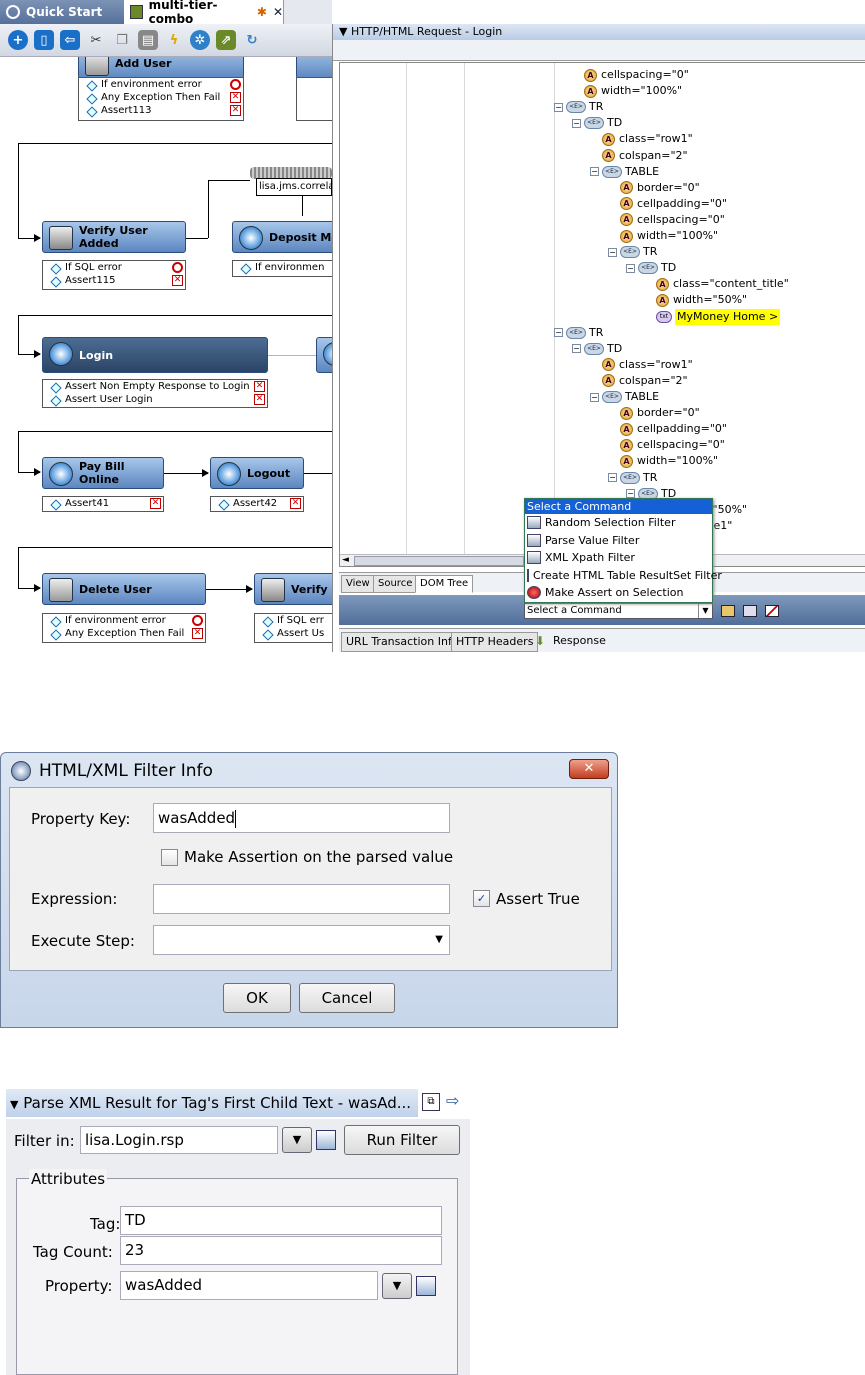  I want to click on delete-icon: ▯, so click(44, 40).